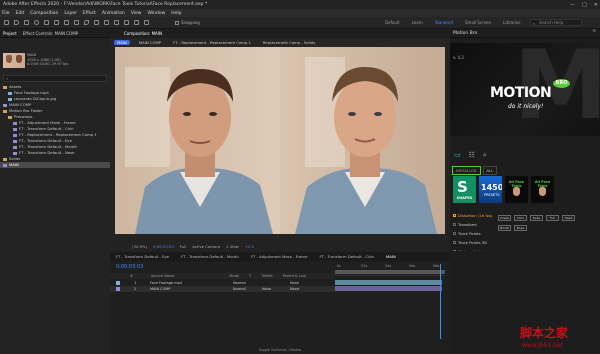  What do you see at coordinates (176, 13) in the screenshot?
I see `menu-help: Help` at bounding box center [176, 13].